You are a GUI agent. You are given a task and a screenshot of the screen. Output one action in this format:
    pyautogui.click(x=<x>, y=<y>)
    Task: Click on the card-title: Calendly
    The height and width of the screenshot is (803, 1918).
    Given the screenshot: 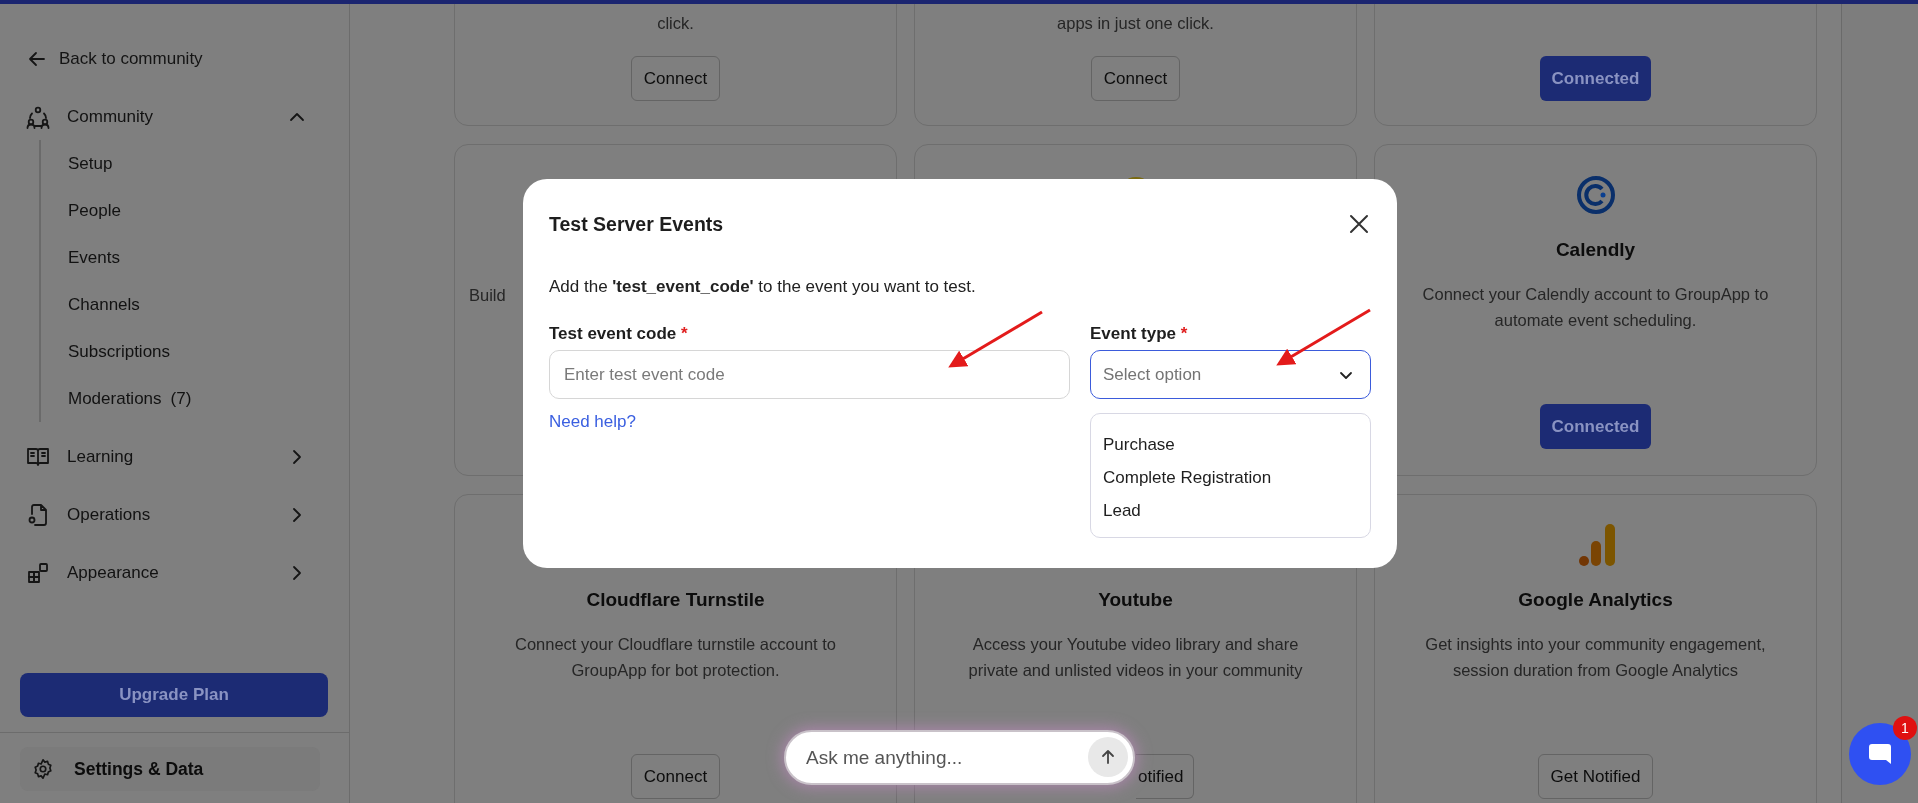 What is the action you would take?
    pyautogui.click(x=1595, y=250)
    